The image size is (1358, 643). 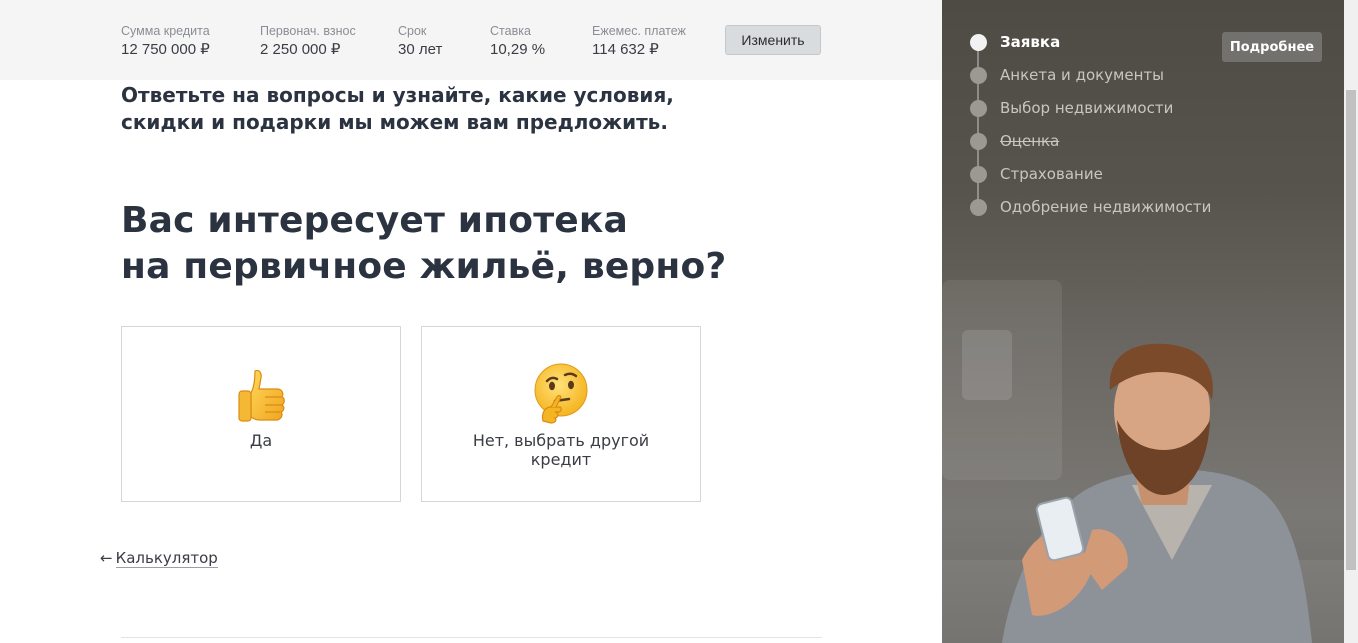 What do you see at coordinates (1106, 207) in the screenshot?
I see `step-label: Одобрение недвижимости` at bounding box center [1106, 207].